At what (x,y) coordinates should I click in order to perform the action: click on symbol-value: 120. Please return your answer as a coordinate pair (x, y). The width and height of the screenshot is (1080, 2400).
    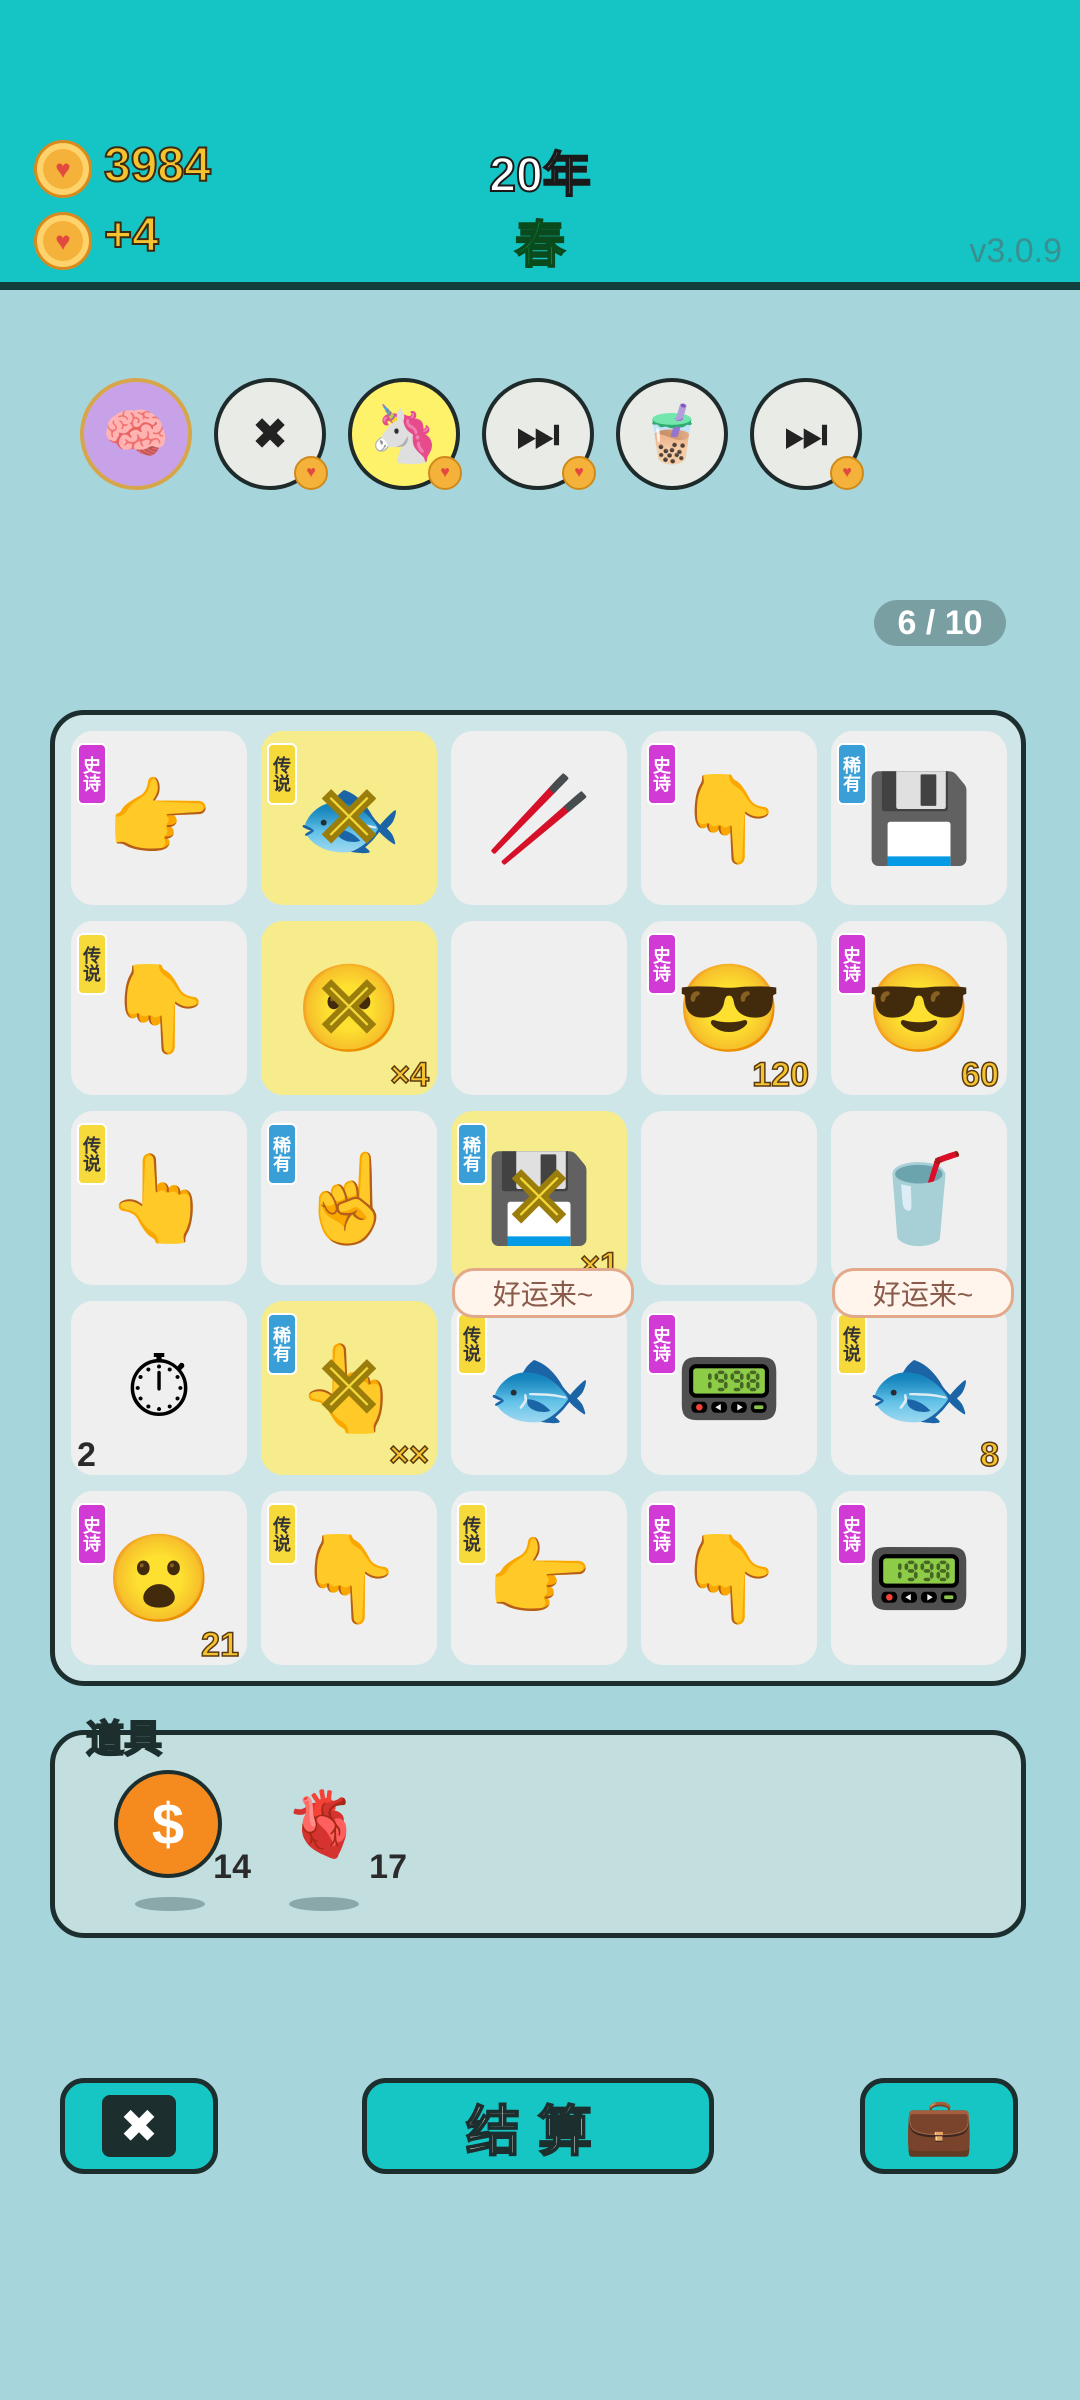
    Looking at the image, I should click on (781, 1075).